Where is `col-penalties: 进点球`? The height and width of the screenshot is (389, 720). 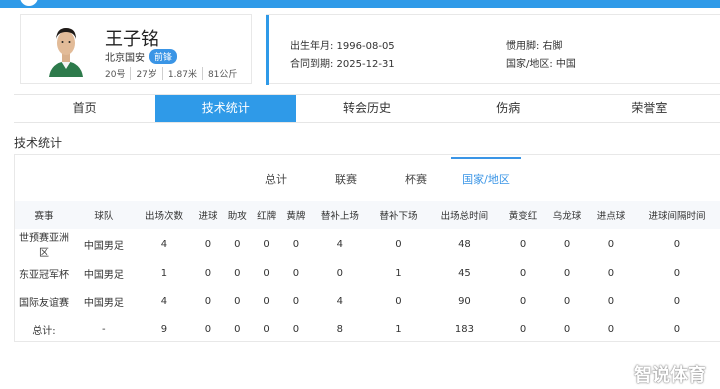 col-penalties: 进点球 is located at coordinates (611, 215).